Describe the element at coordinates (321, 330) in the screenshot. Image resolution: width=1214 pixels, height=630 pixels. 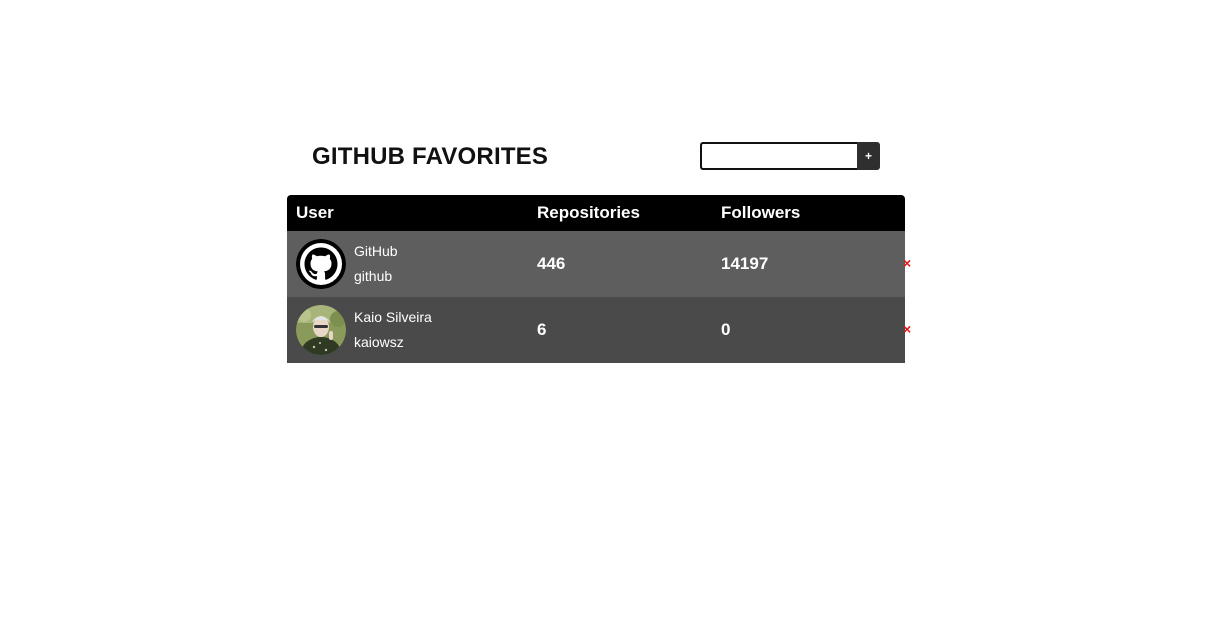
I see `user-photo` at that location.